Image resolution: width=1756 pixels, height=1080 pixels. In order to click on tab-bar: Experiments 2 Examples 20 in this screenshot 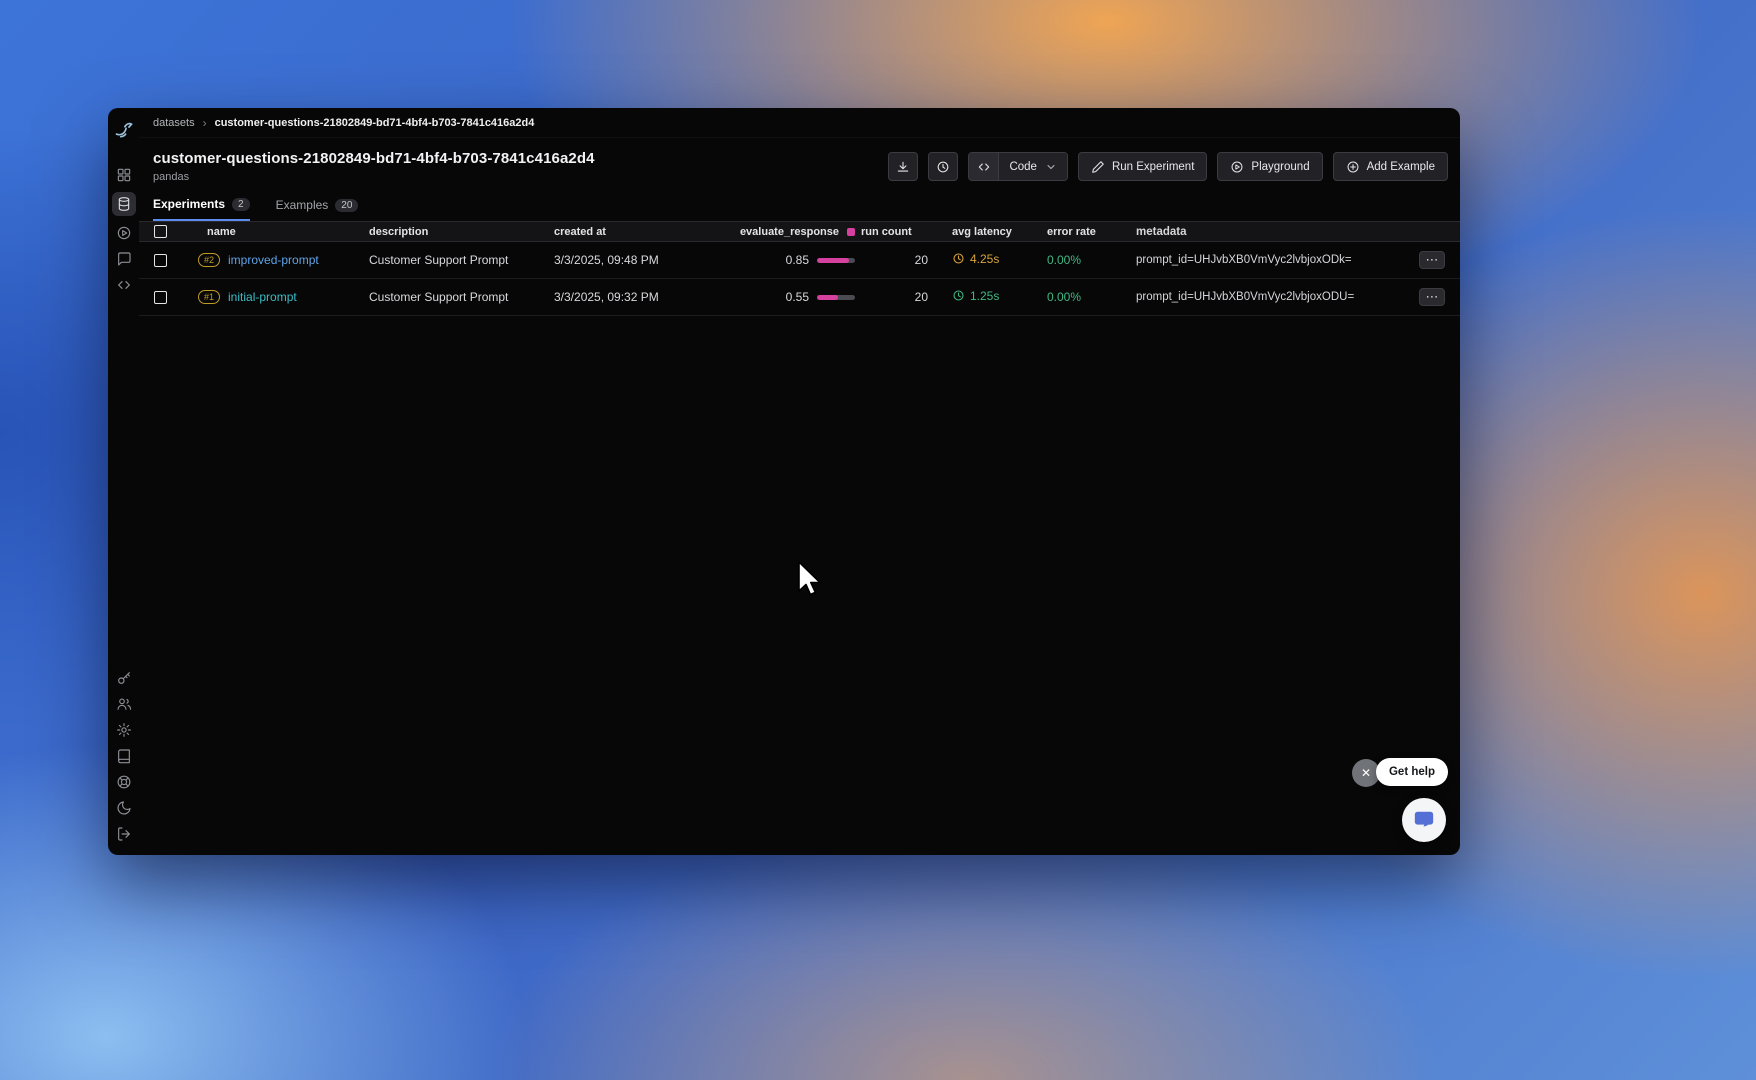, I will do `click(799, 203)`.